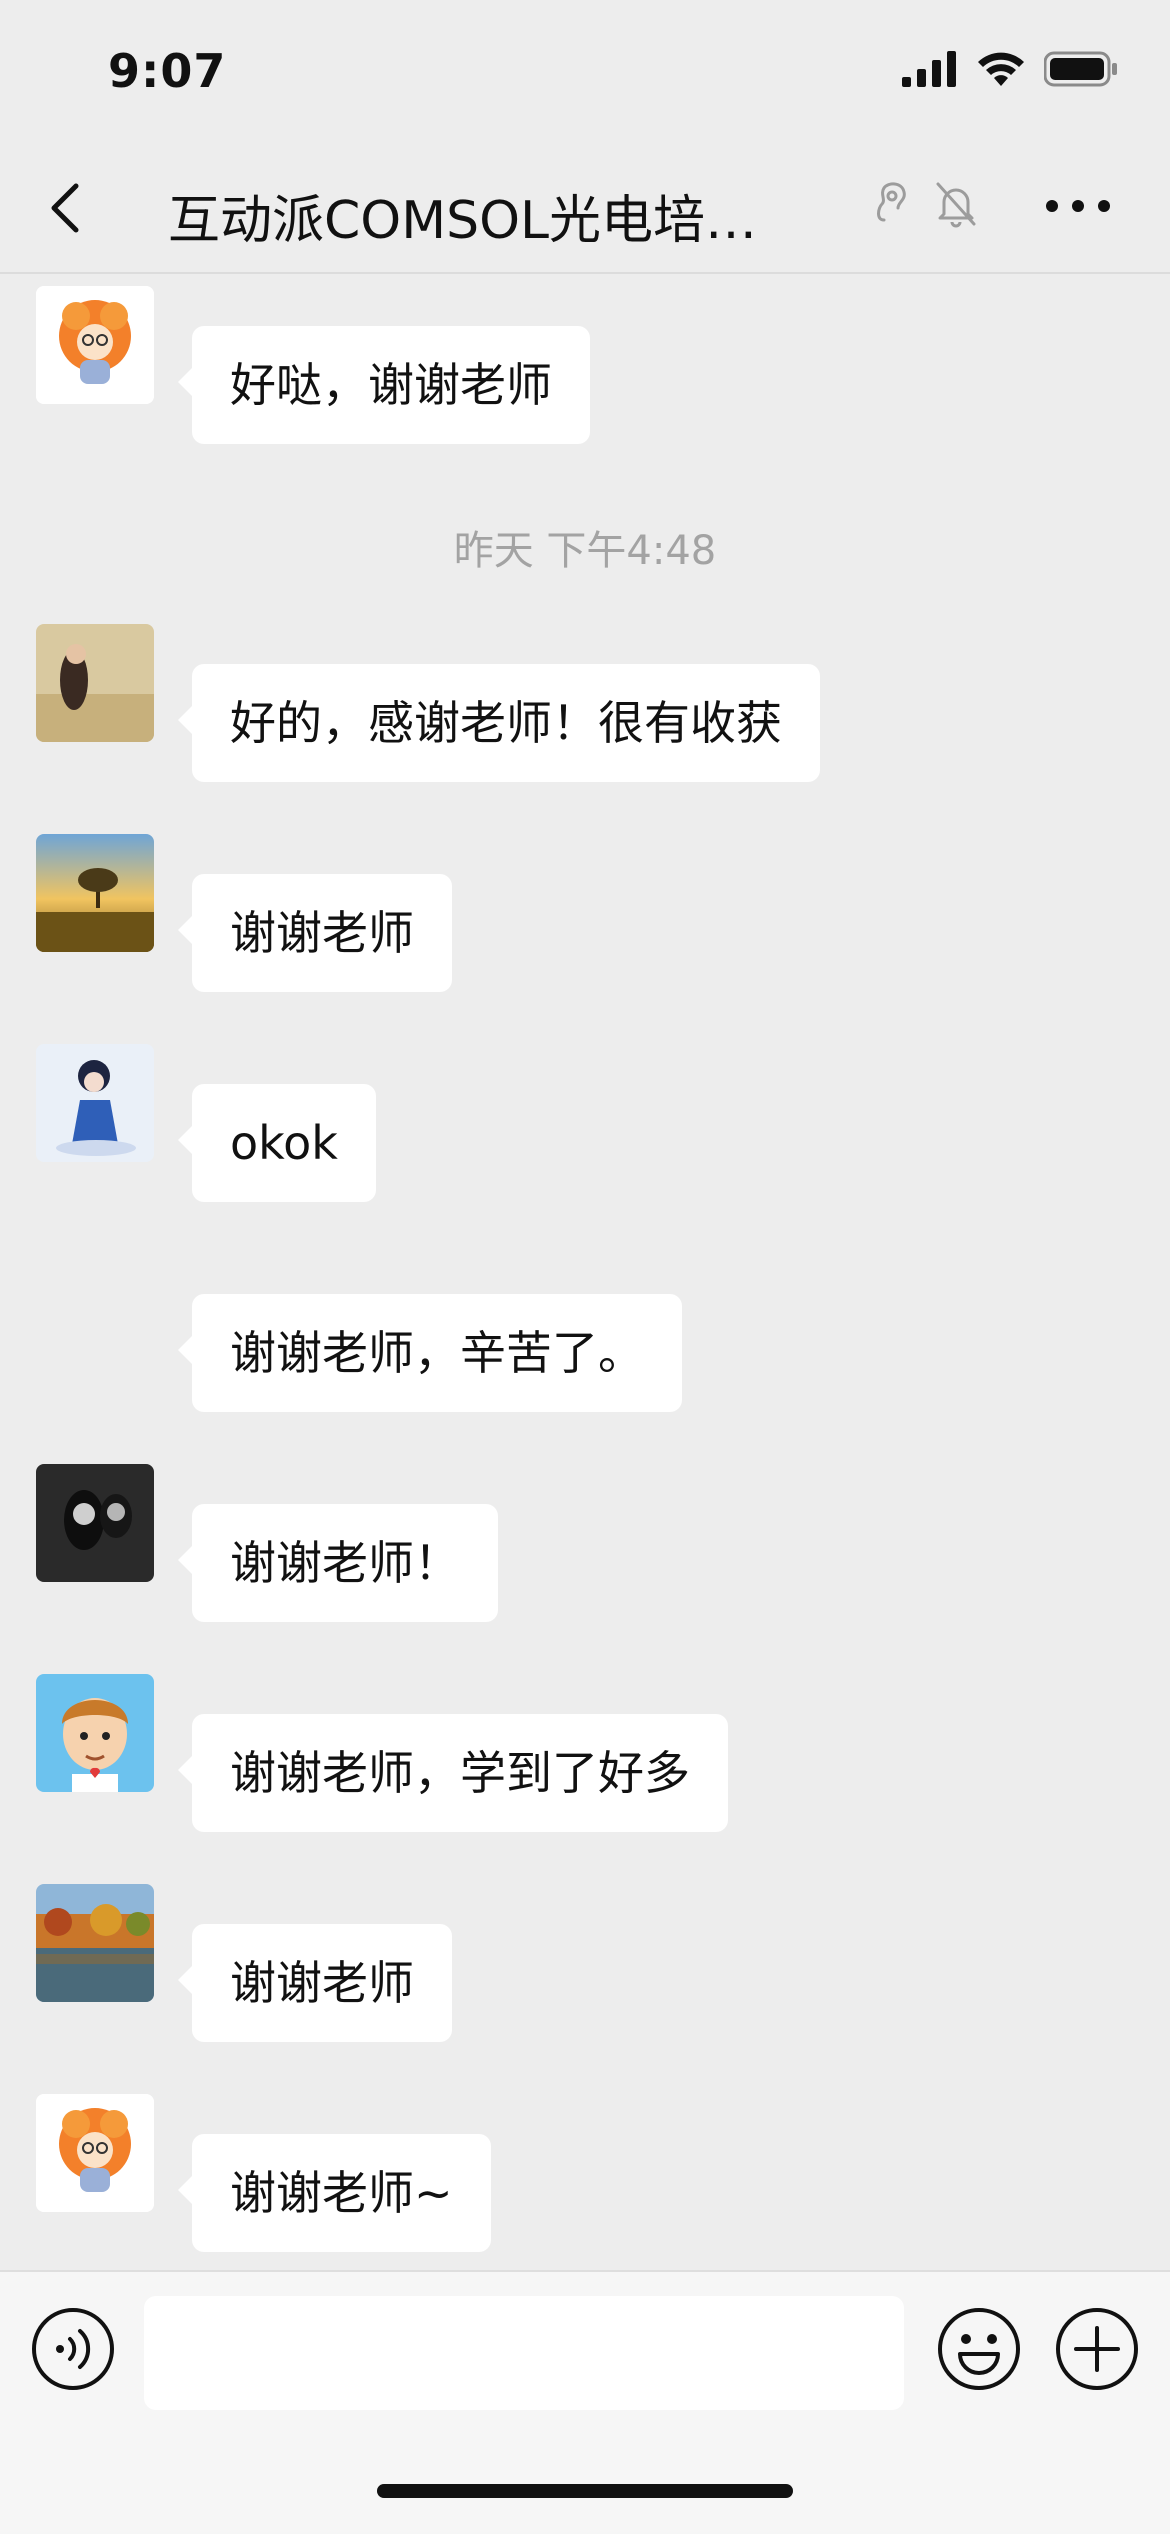 This screenshot has width=1170, height=2534. Describe the element at coordinates (956, 205) in the screenshot. I see `muted-bell-icon` at that location.